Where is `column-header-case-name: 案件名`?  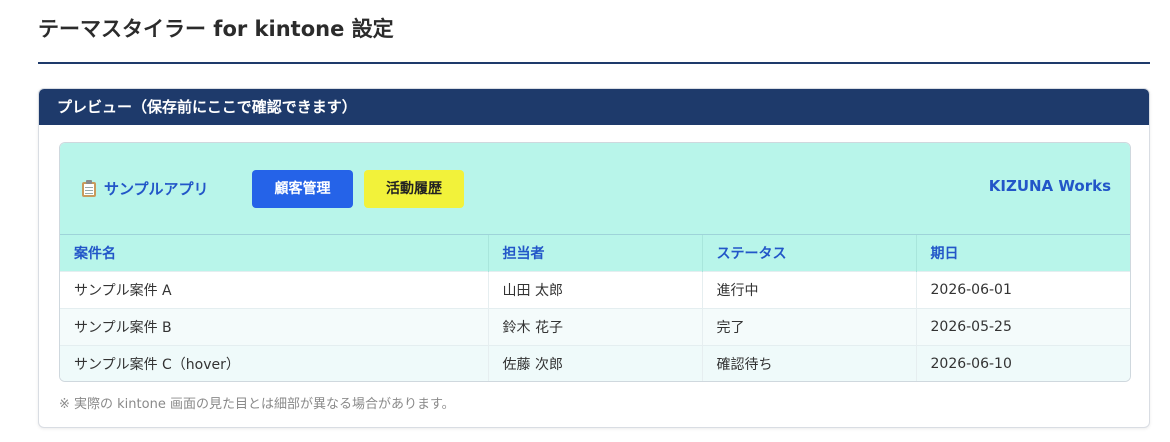
column-header-case-name: 案件名 is located at coordinates (274, 253).